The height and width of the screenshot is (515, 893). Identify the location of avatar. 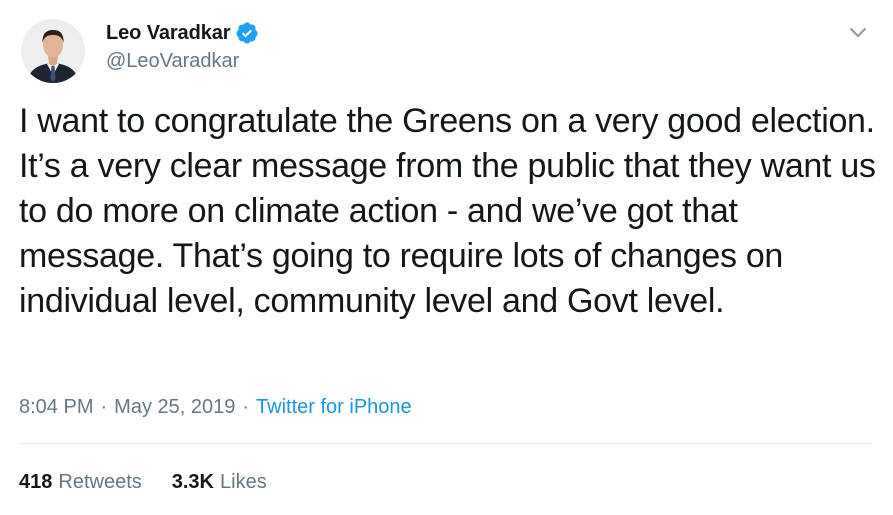
(53, 51).